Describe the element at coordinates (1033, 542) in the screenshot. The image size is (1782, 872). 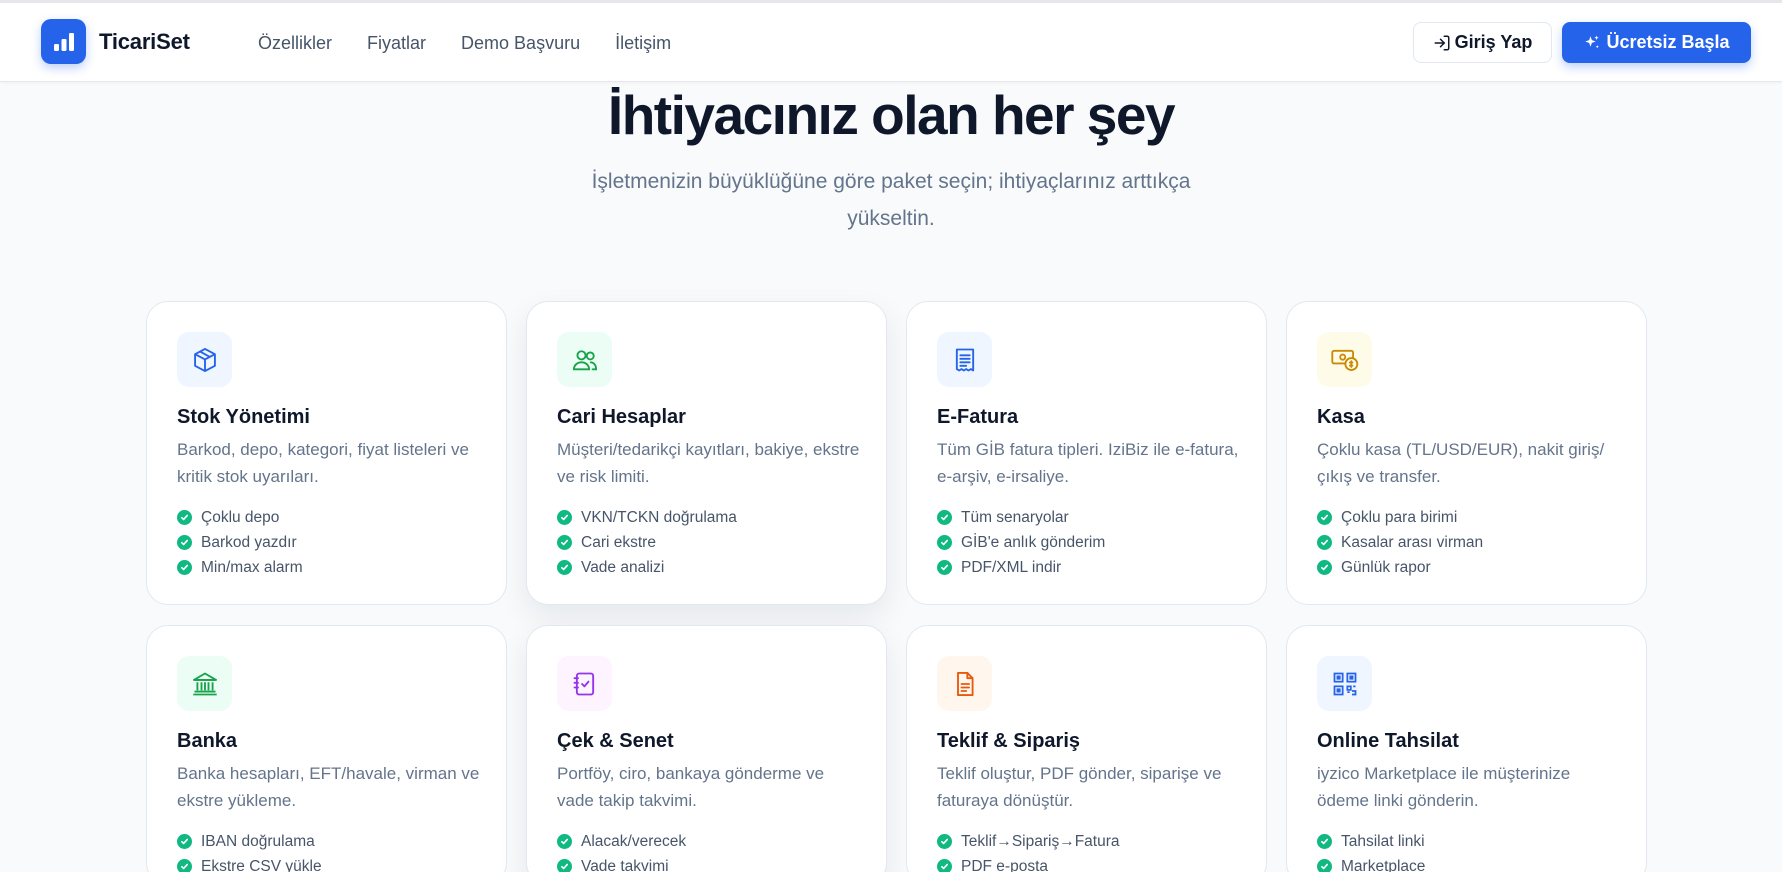
I see `feature-label: GİB'e anlık gönderim` at that location.